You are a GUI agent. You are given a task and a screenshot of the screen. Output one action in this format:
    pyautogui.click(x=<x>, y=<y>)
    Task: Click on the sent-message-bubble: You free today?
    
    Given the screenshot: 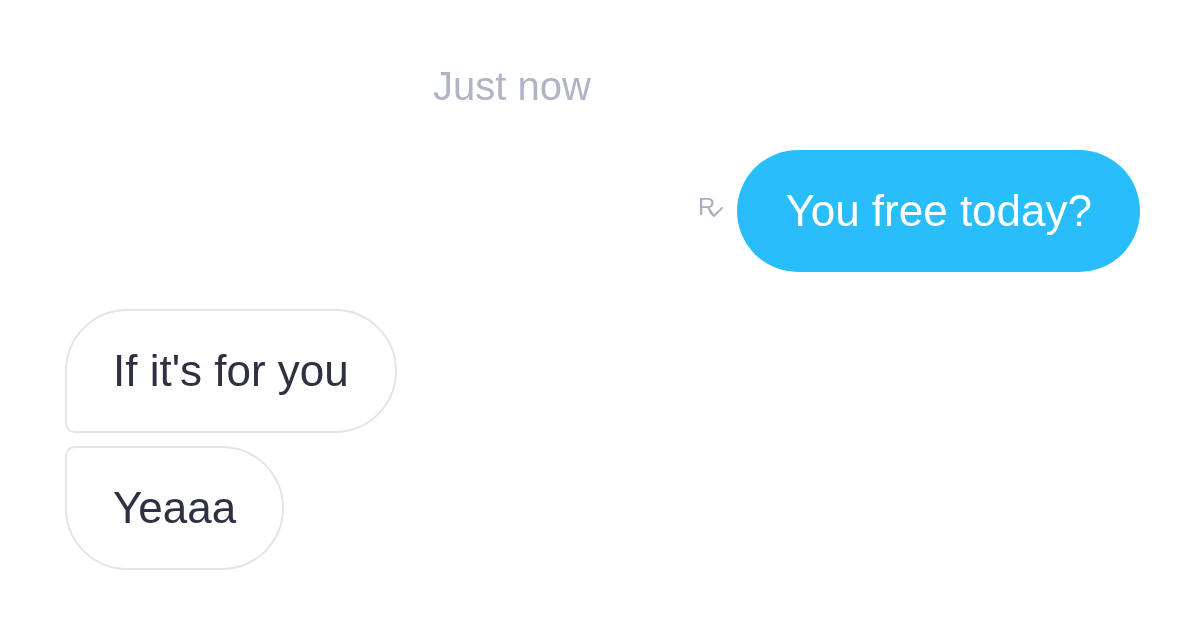 What is the action you would take?
    pyautogui.click(x=938, y=211)
    